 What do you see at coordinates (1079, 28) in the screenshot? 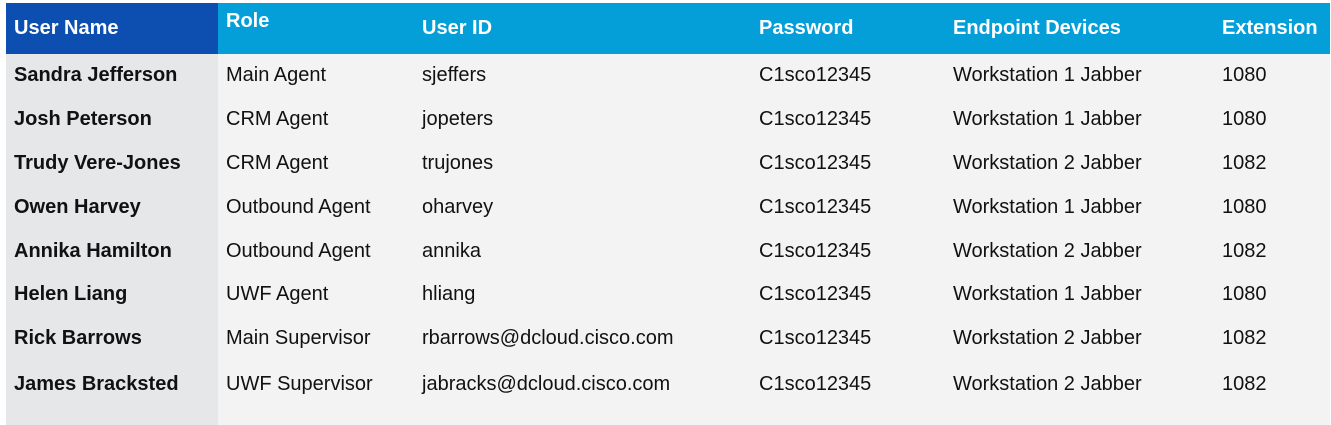
I see `header-endpoint-devices: Endpoint Devices` at bounding box center [1079, 28].